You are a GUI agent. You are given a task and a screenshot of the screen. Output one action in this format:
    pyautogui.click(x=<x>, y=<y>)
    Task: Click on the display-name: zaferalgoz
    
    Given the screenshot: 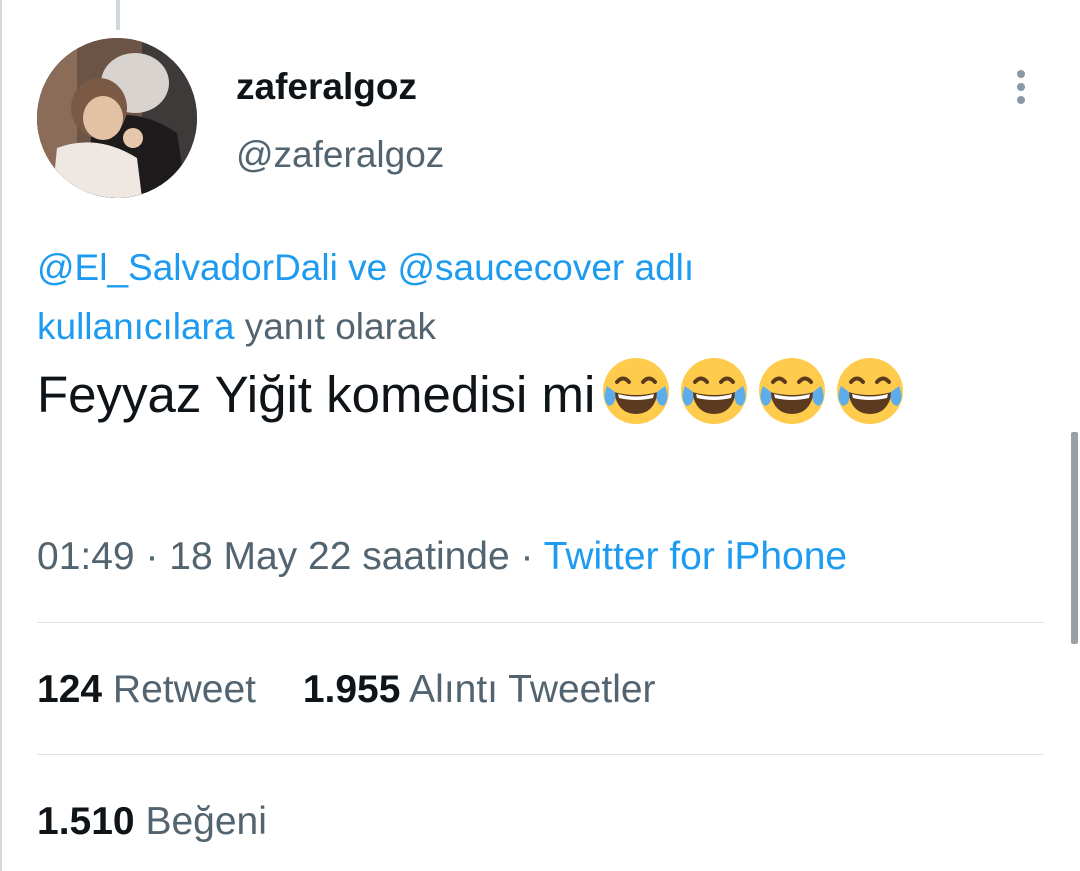 What is the action you would take?
    pyautogui.click(x=326, y=87)
    